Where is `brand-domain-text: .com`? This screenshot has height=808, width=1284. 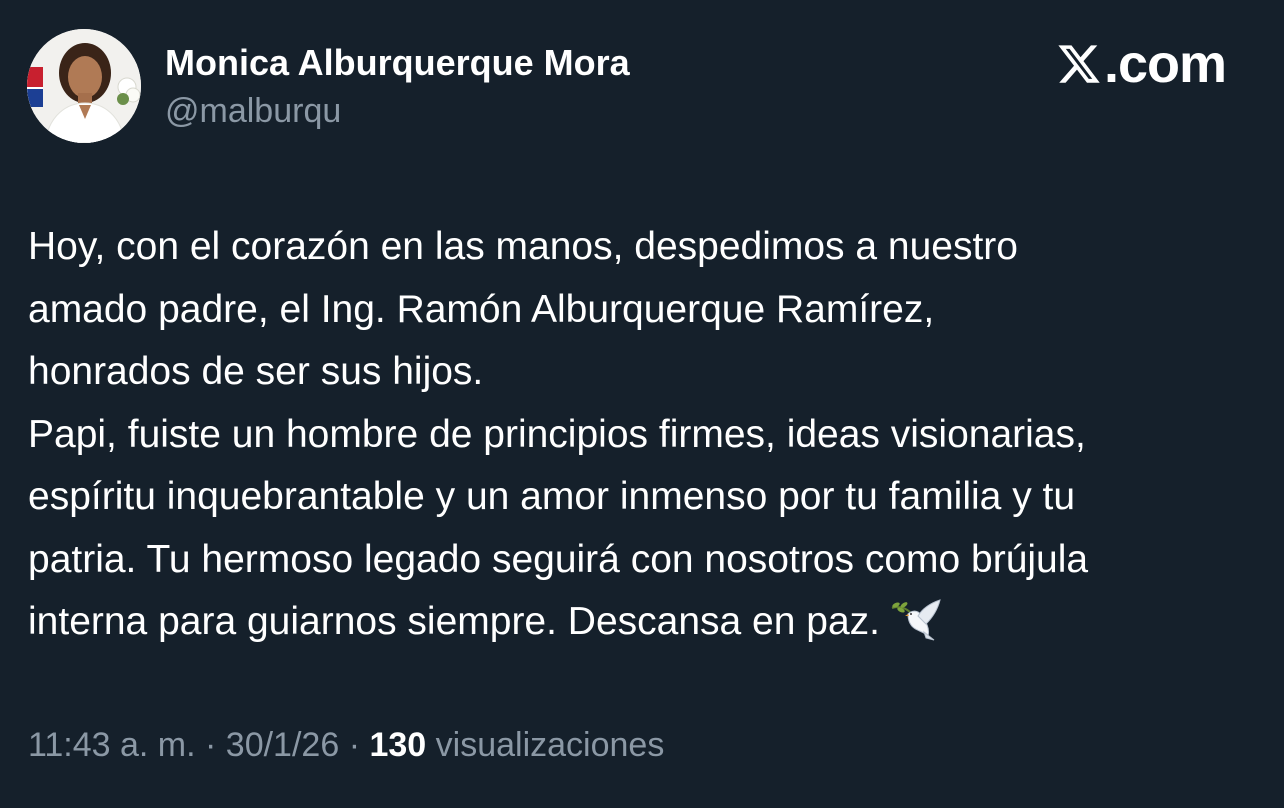 brand-domain-text: .com is located at coordinates (1165, 64).